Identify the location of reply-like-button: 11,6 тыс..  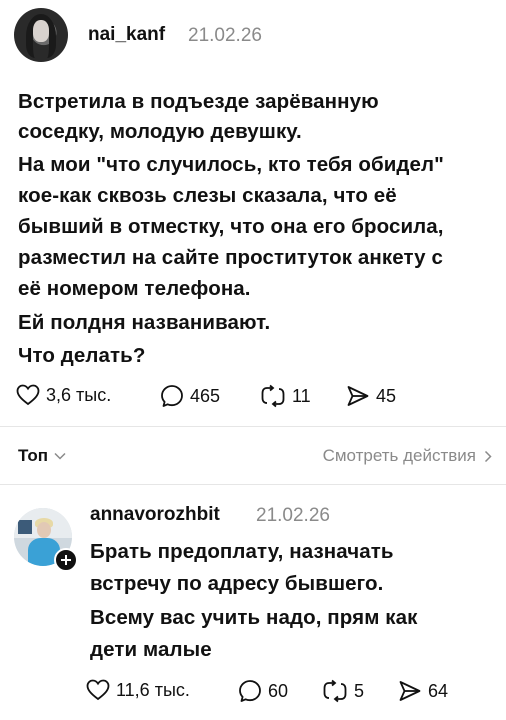
(138, 690).